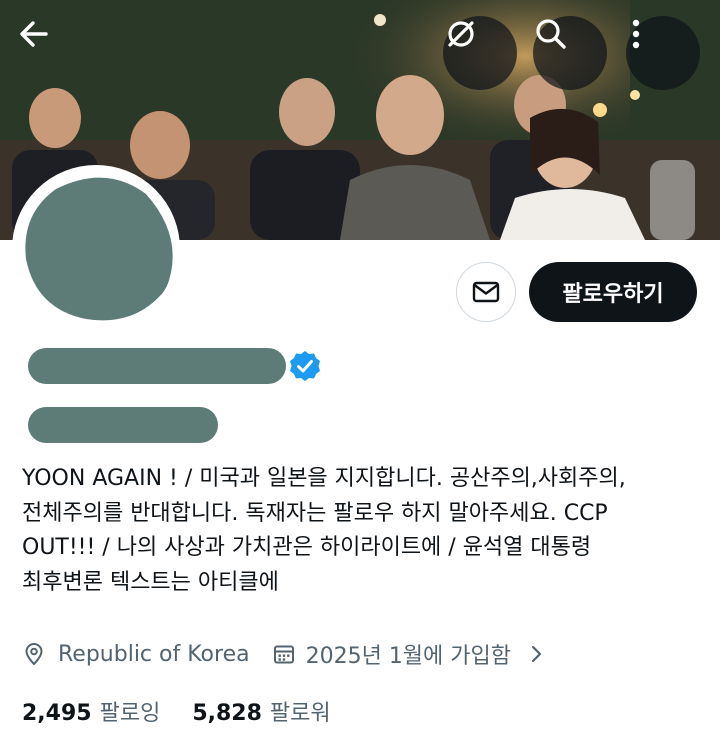  I want to click on location-pin-icon, so click(34, 654).